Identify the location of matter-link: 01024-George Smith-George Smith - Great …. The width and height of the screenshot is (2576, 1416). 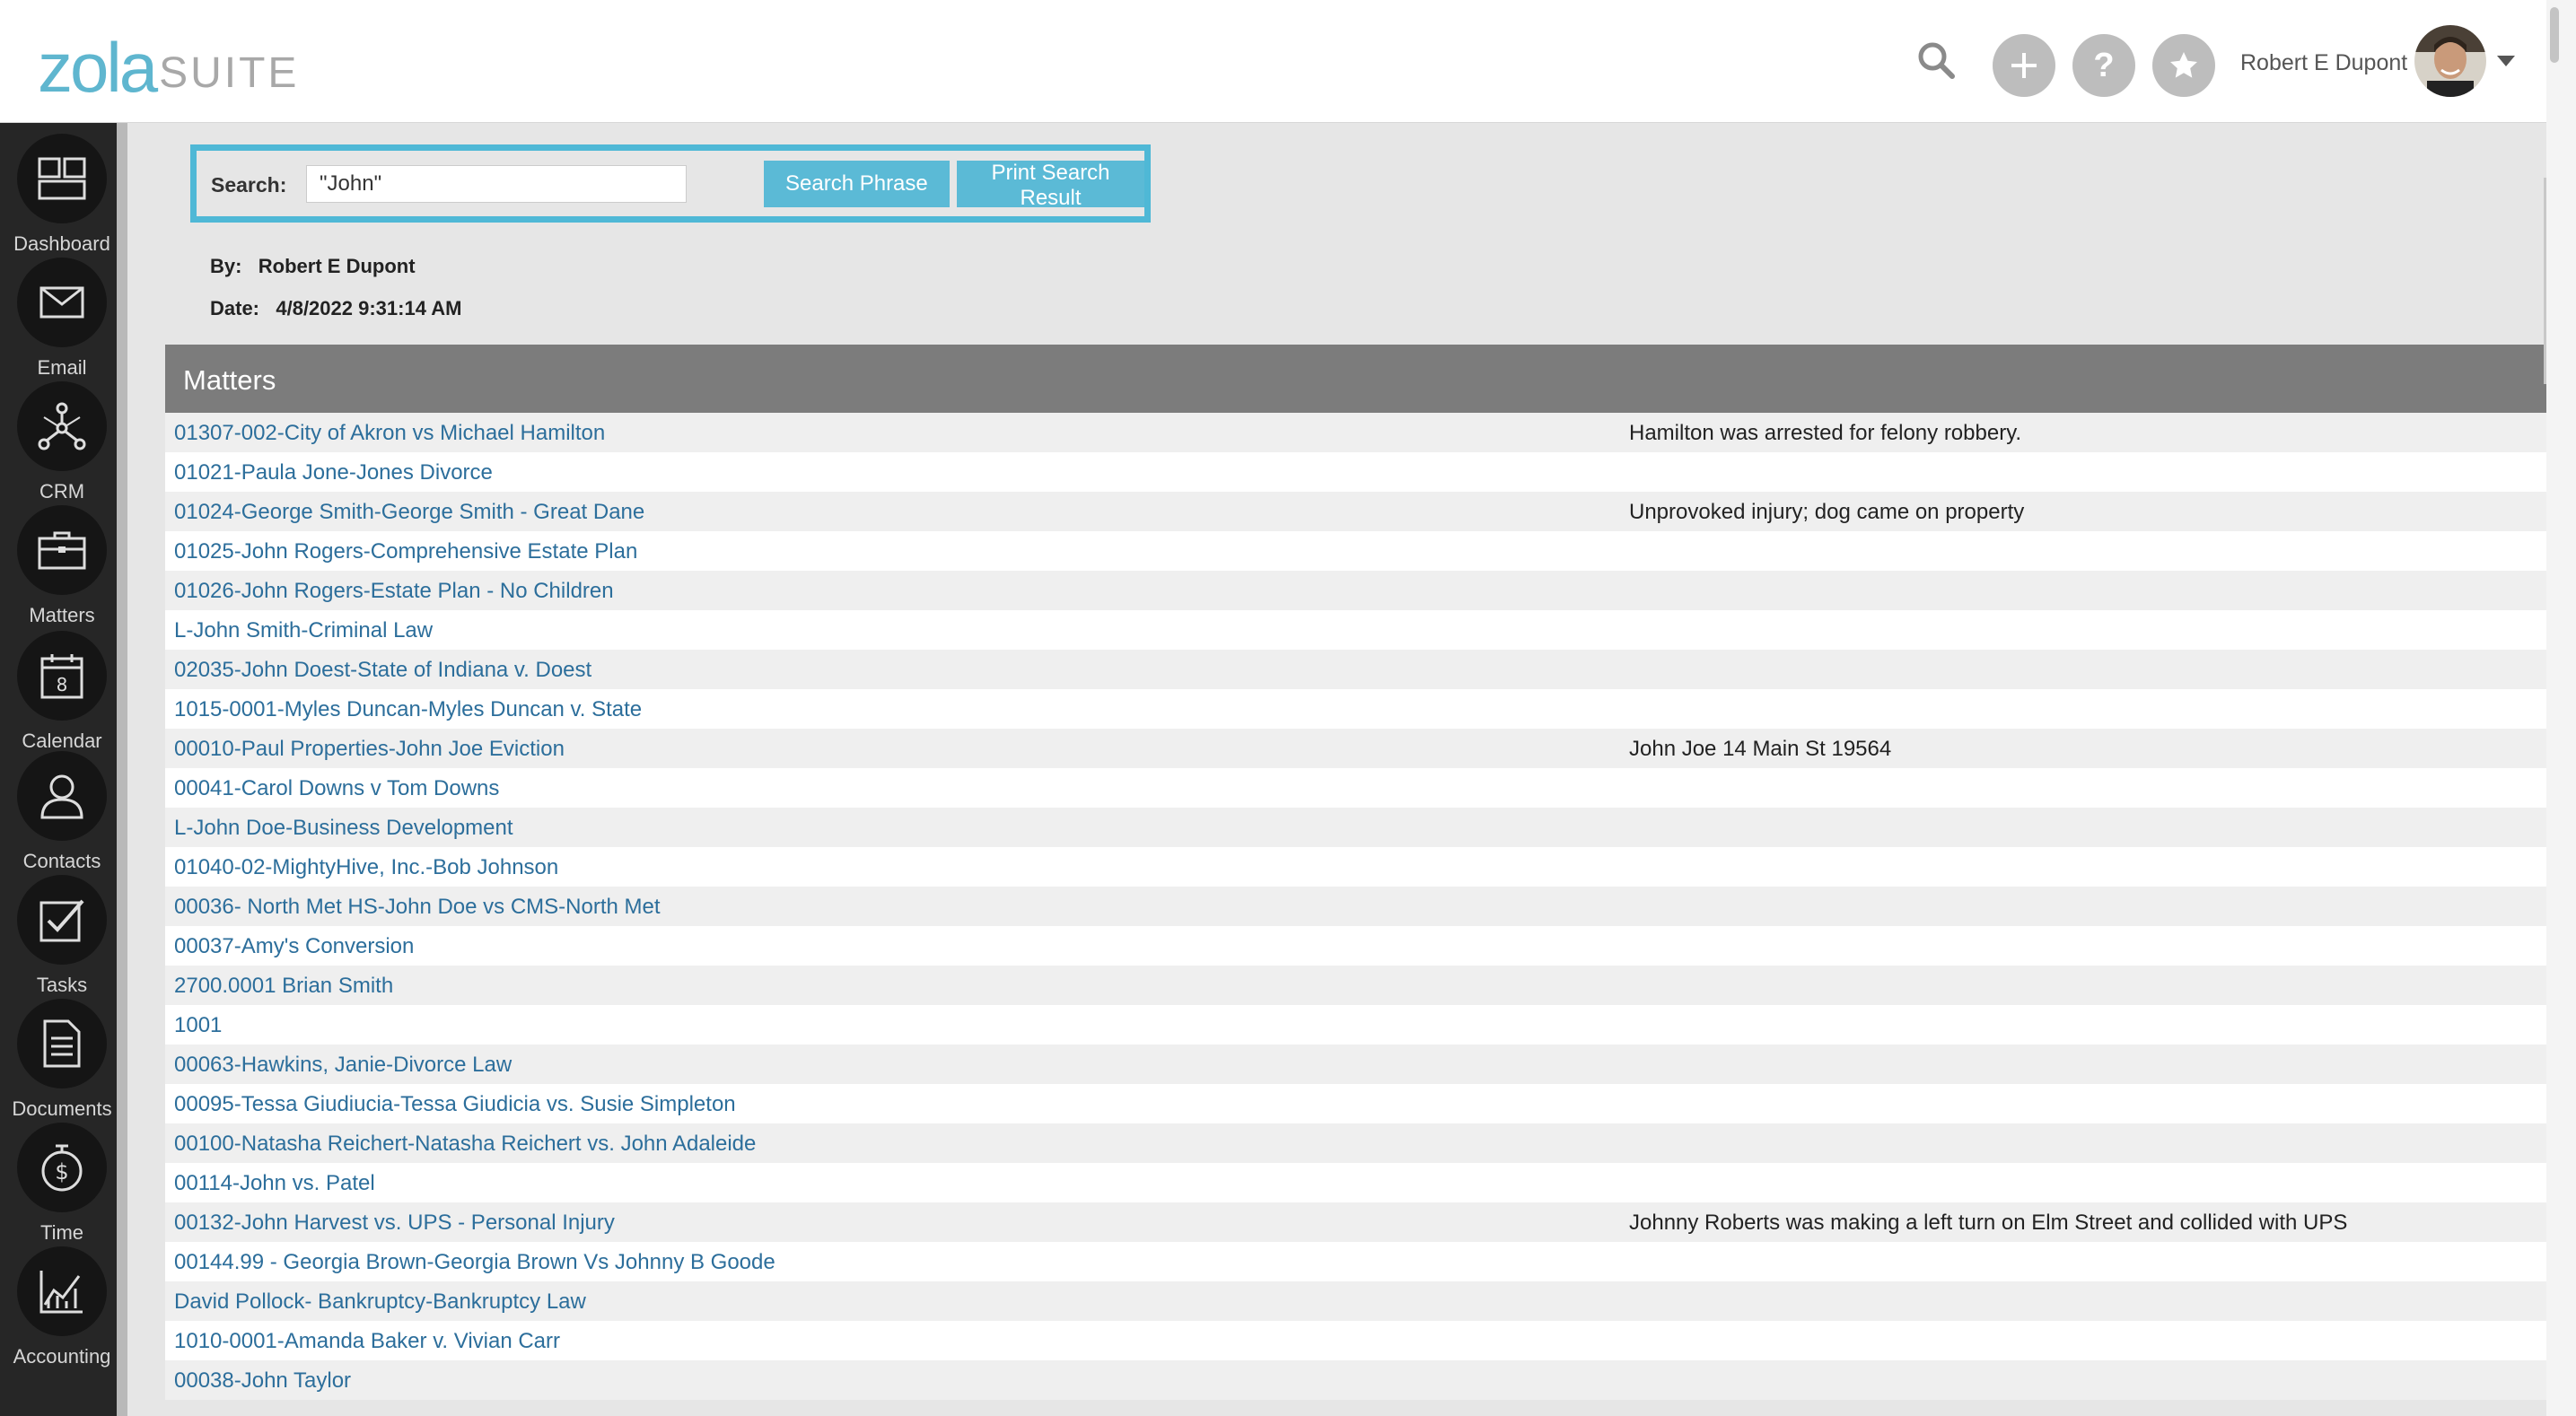
(409, 512).